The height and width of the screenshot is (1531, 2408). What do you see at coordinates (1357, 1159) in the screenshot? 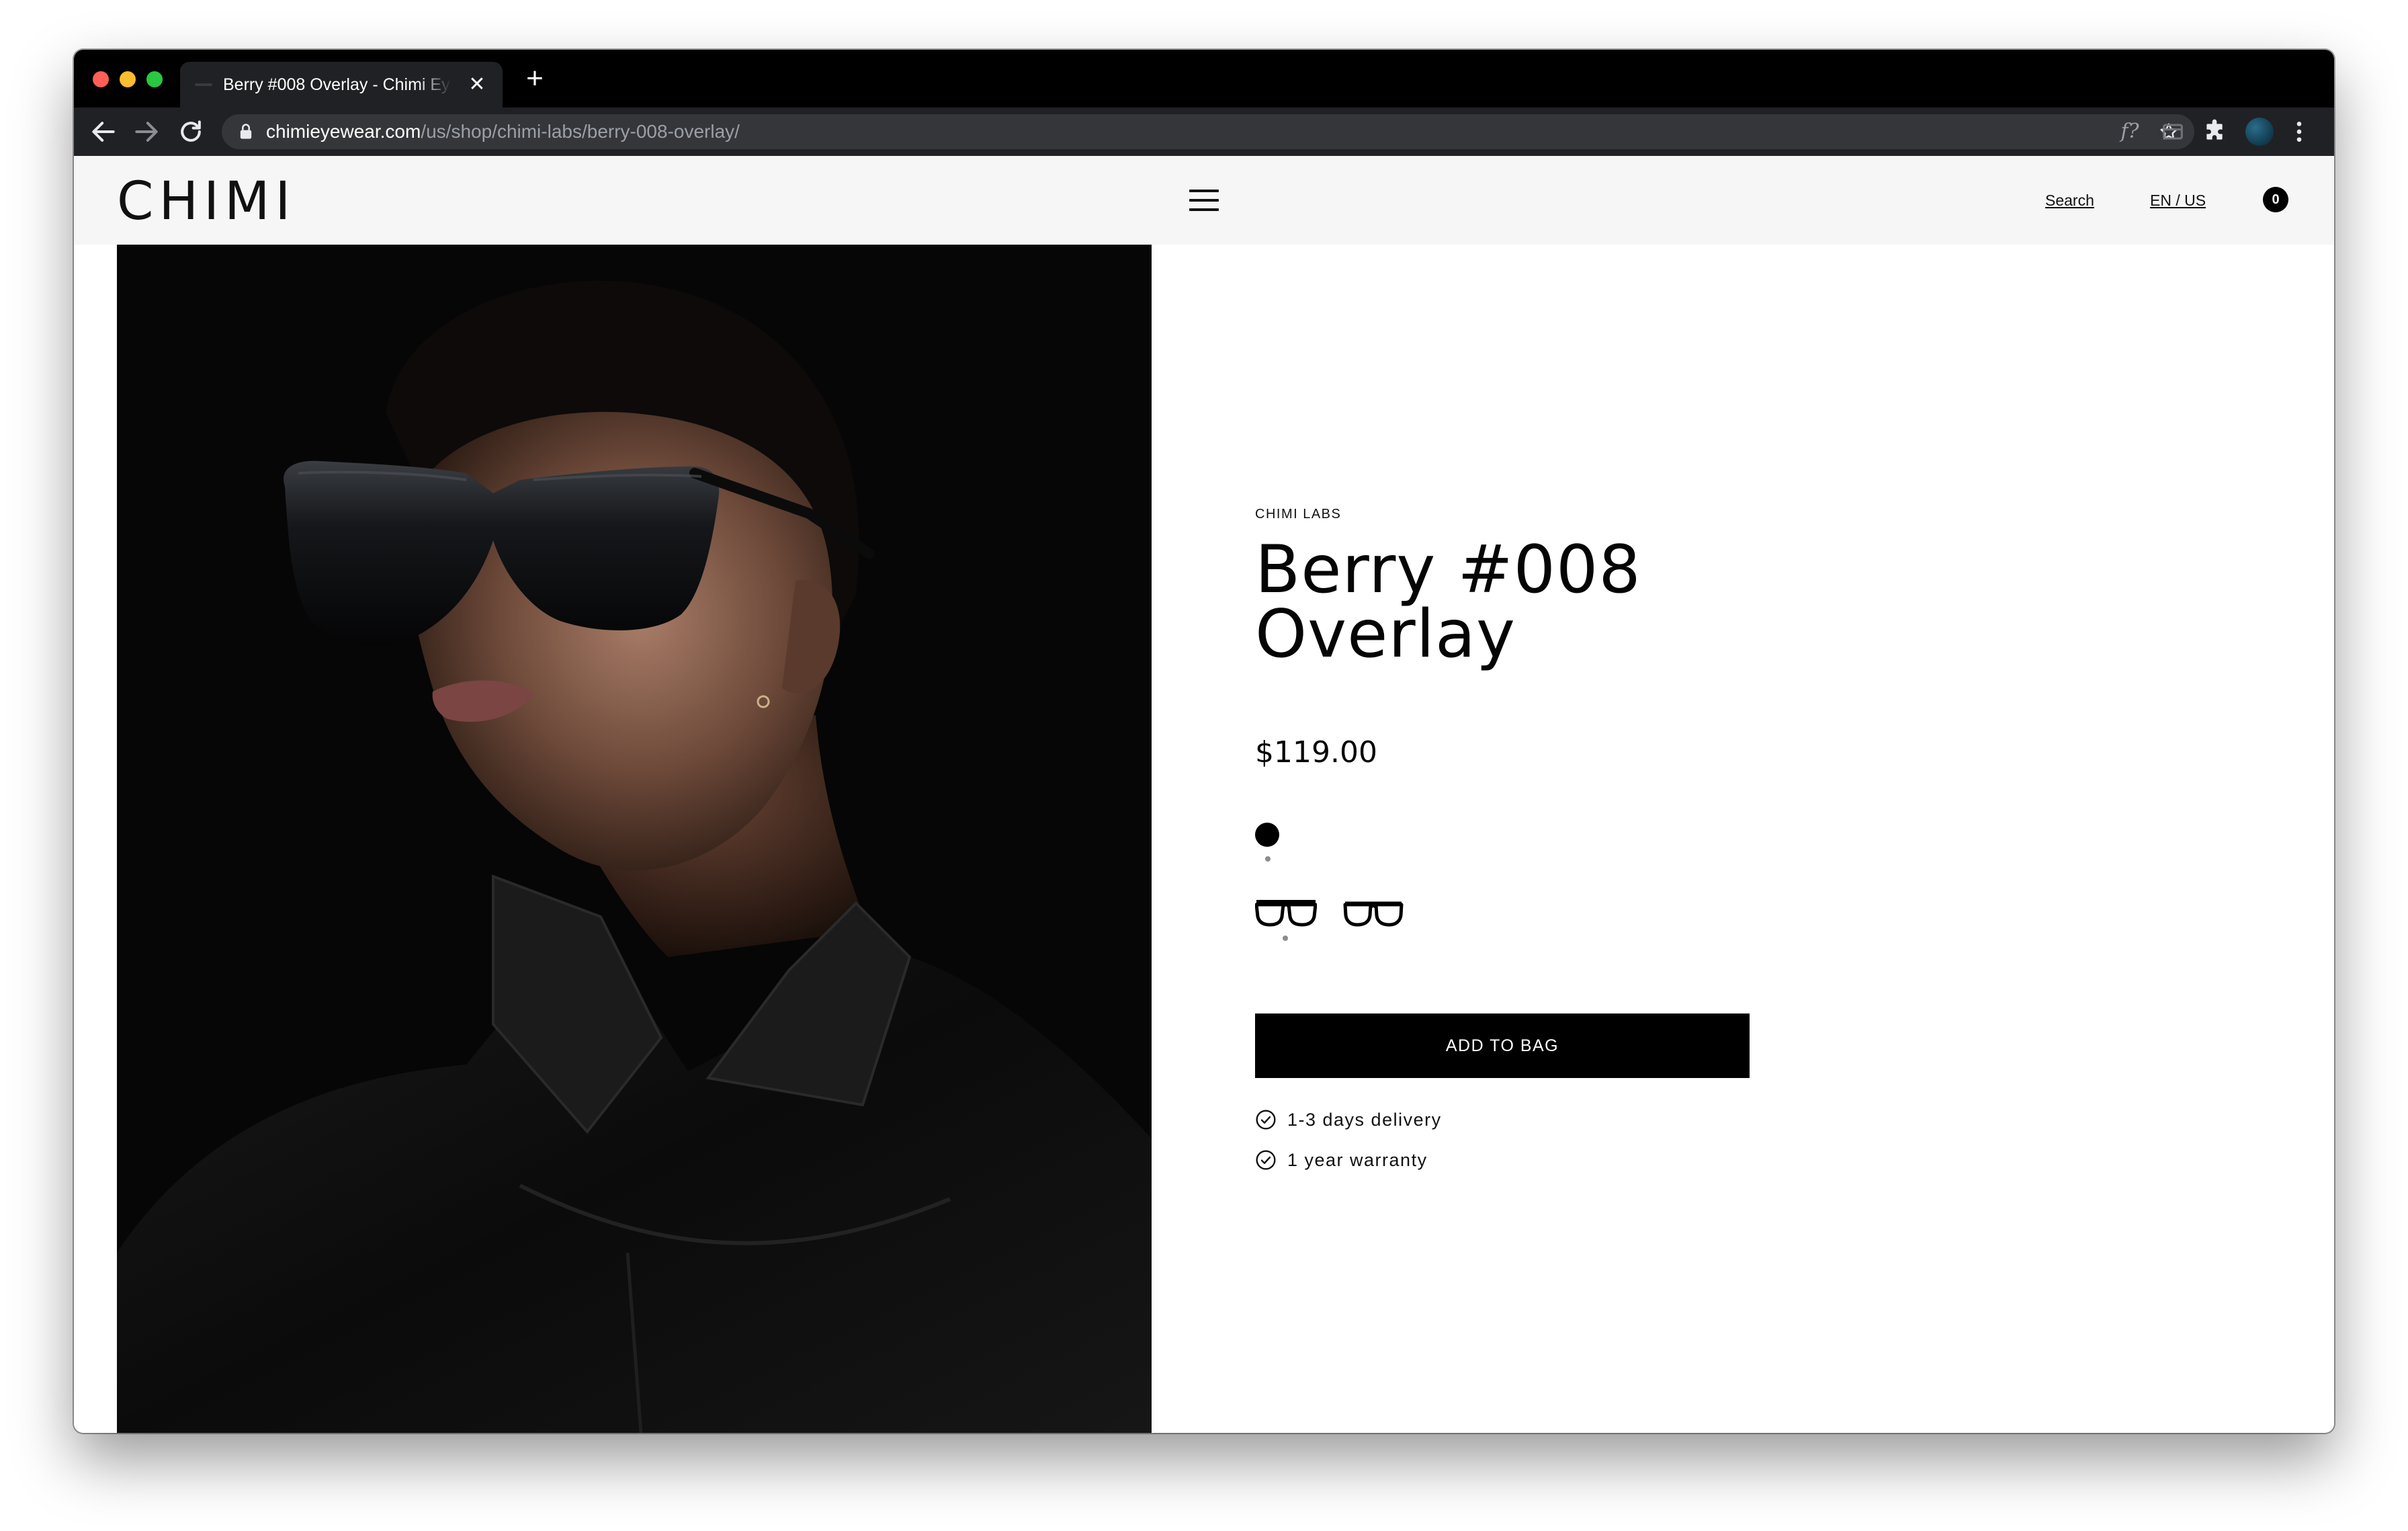
I see `feature-warranty-text: 1 year warranty` at bounding box center [1357, 1159].